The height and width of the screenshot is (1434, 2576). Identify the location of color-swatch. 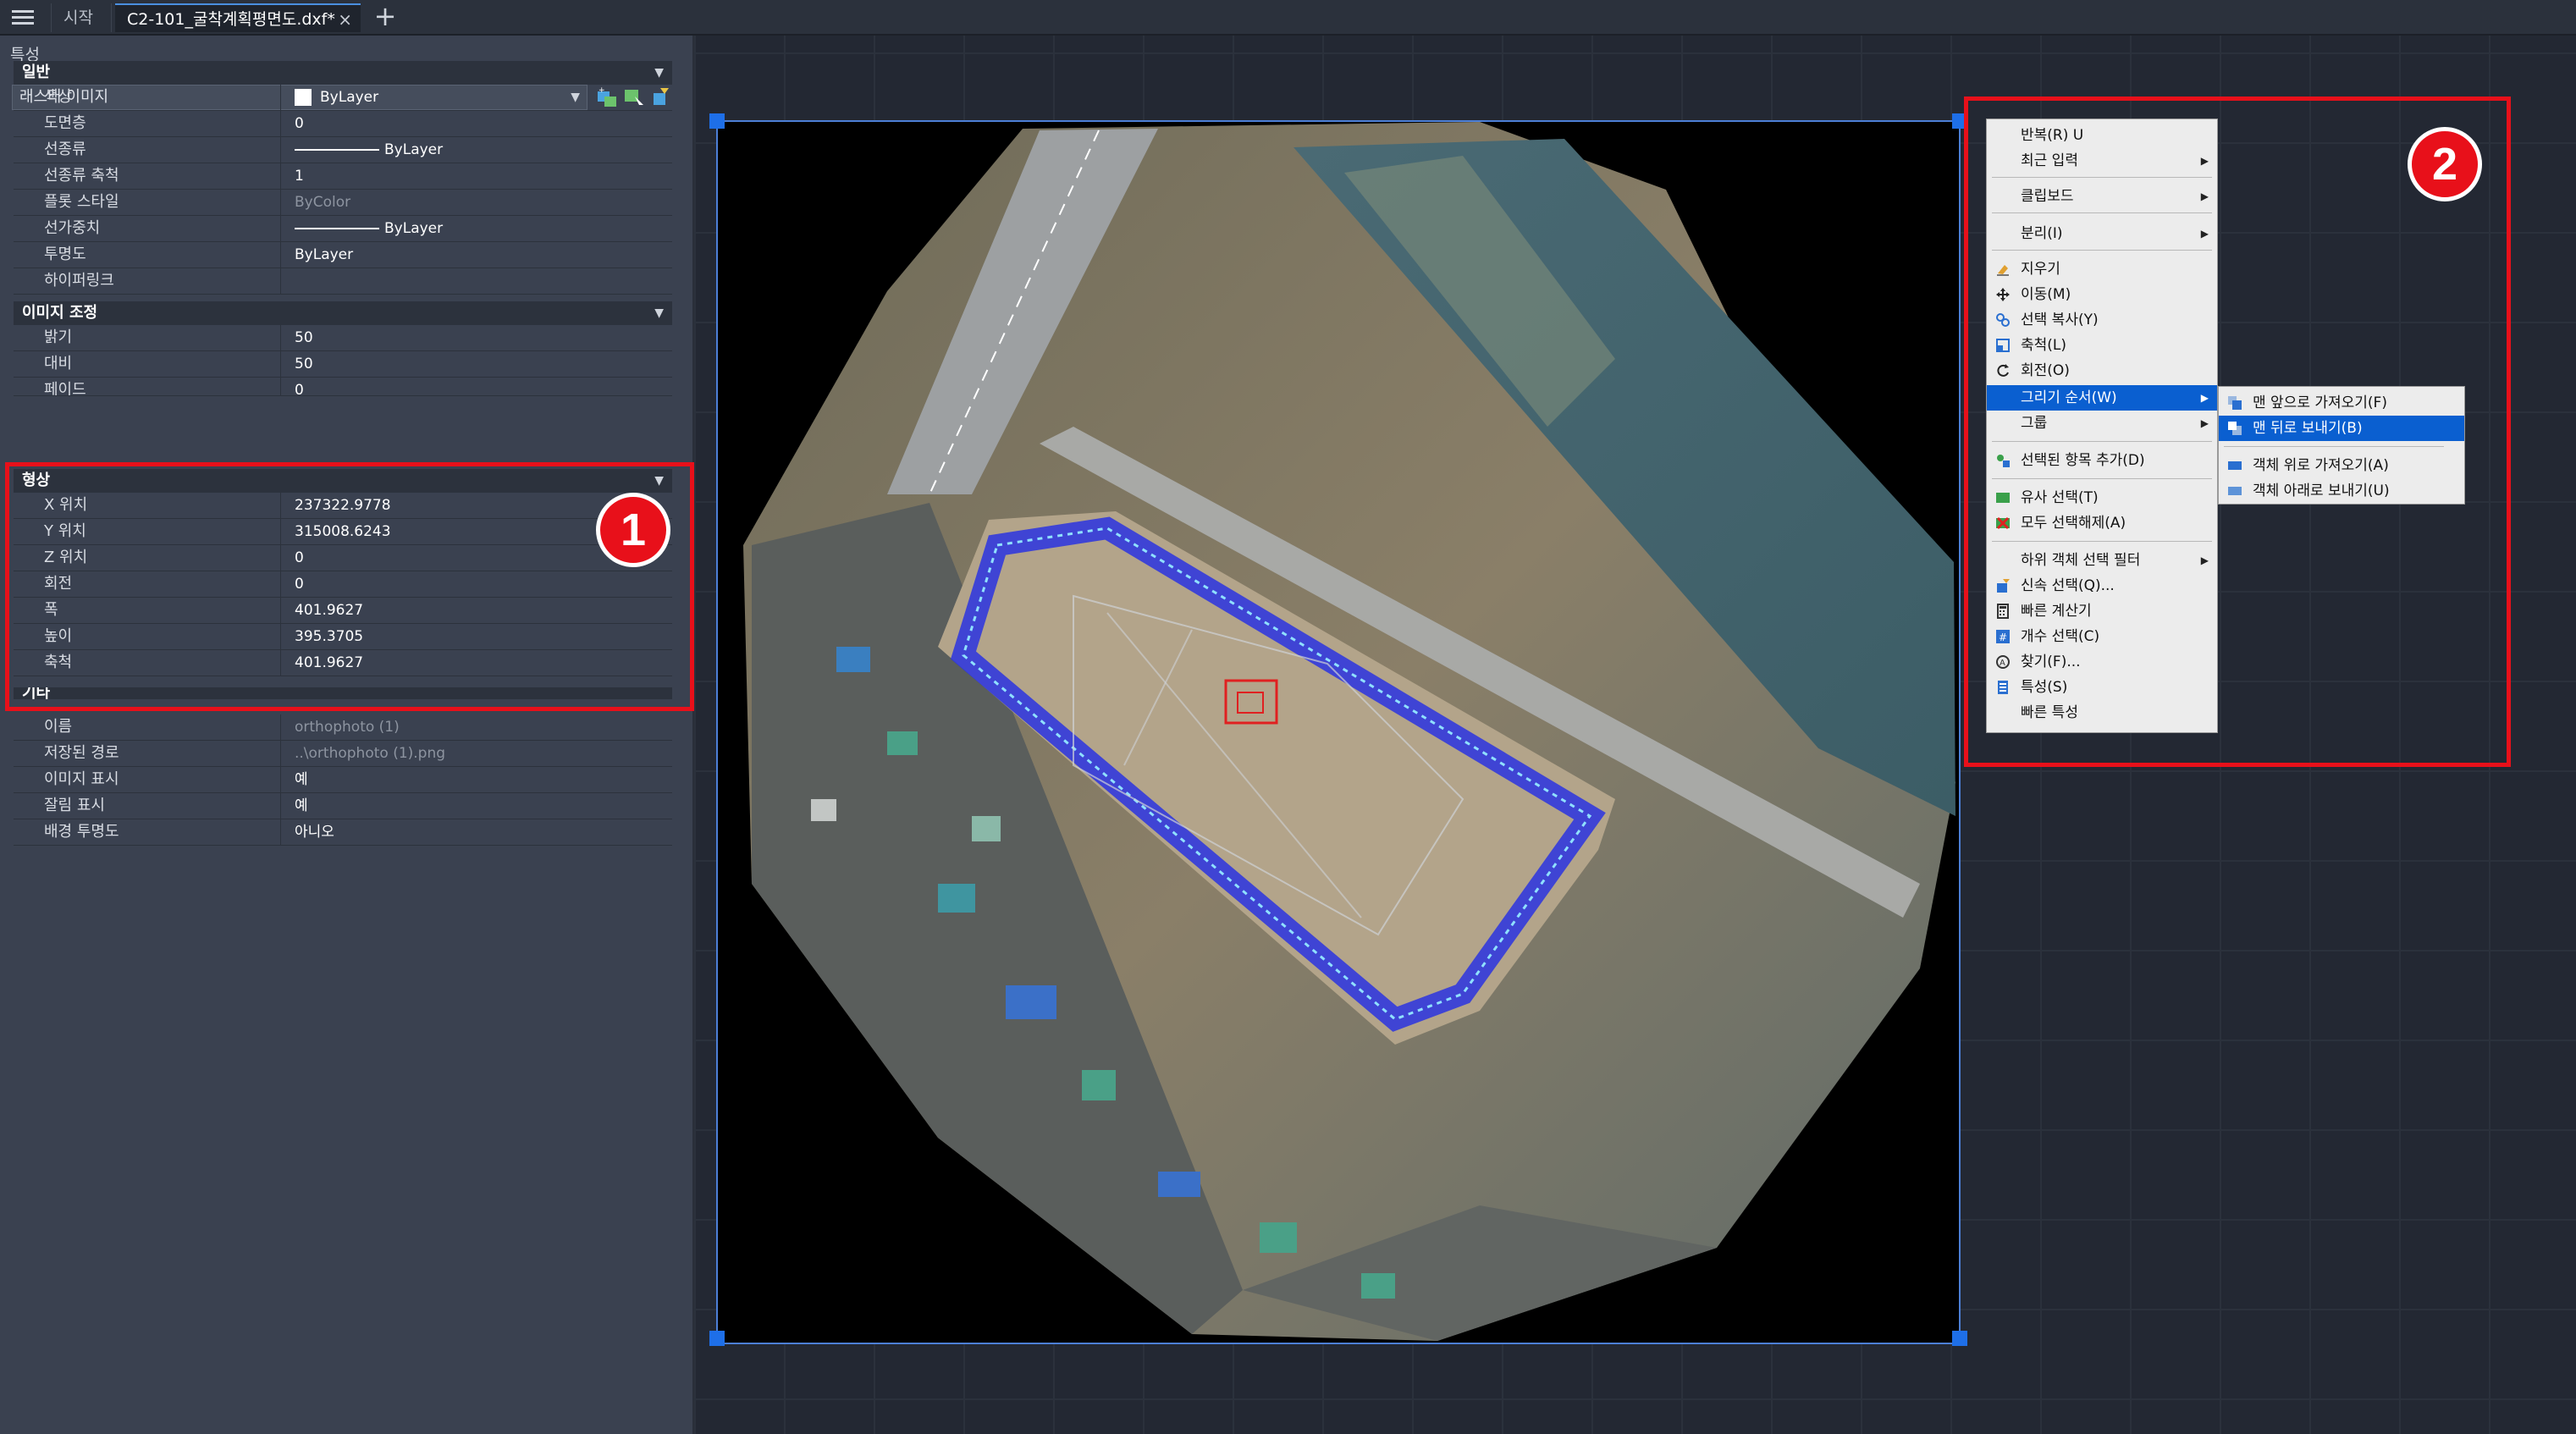
(304, 97).